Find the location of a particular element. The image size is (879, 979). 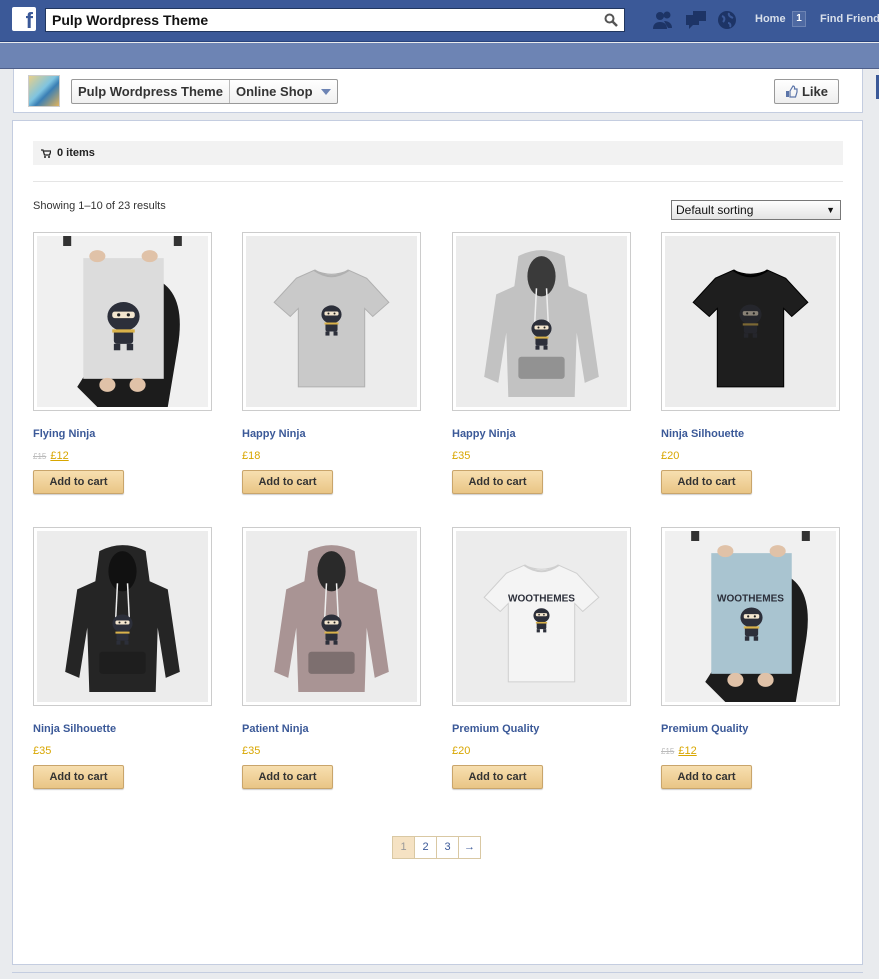

page-link-1: 1 is located at coordinates (403, 847).